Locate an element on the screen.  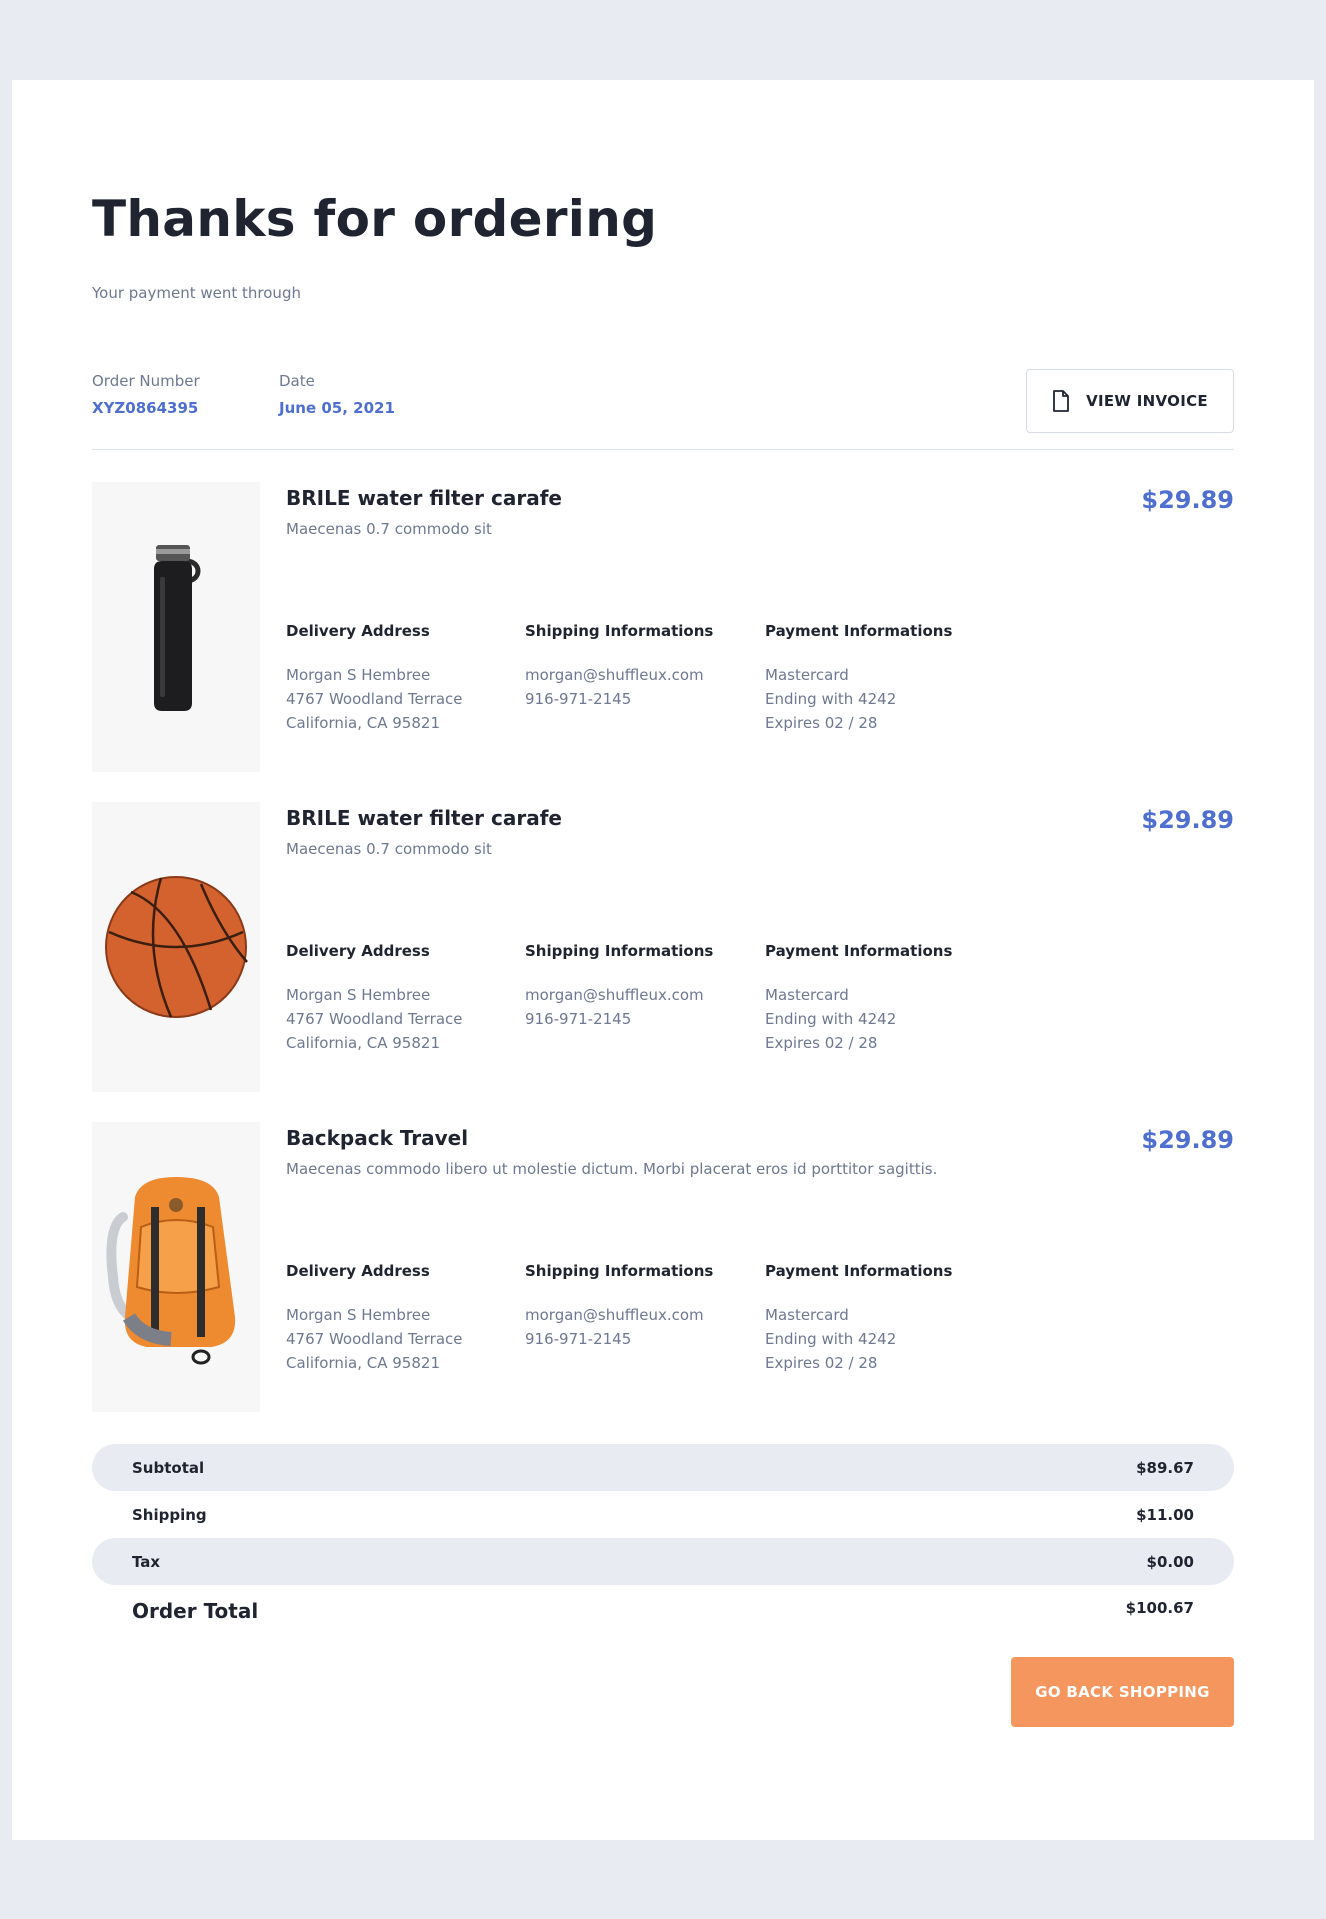
go-back-shopping-button: GO BACK SHOPPING is located at coordinates (1122, 1692).